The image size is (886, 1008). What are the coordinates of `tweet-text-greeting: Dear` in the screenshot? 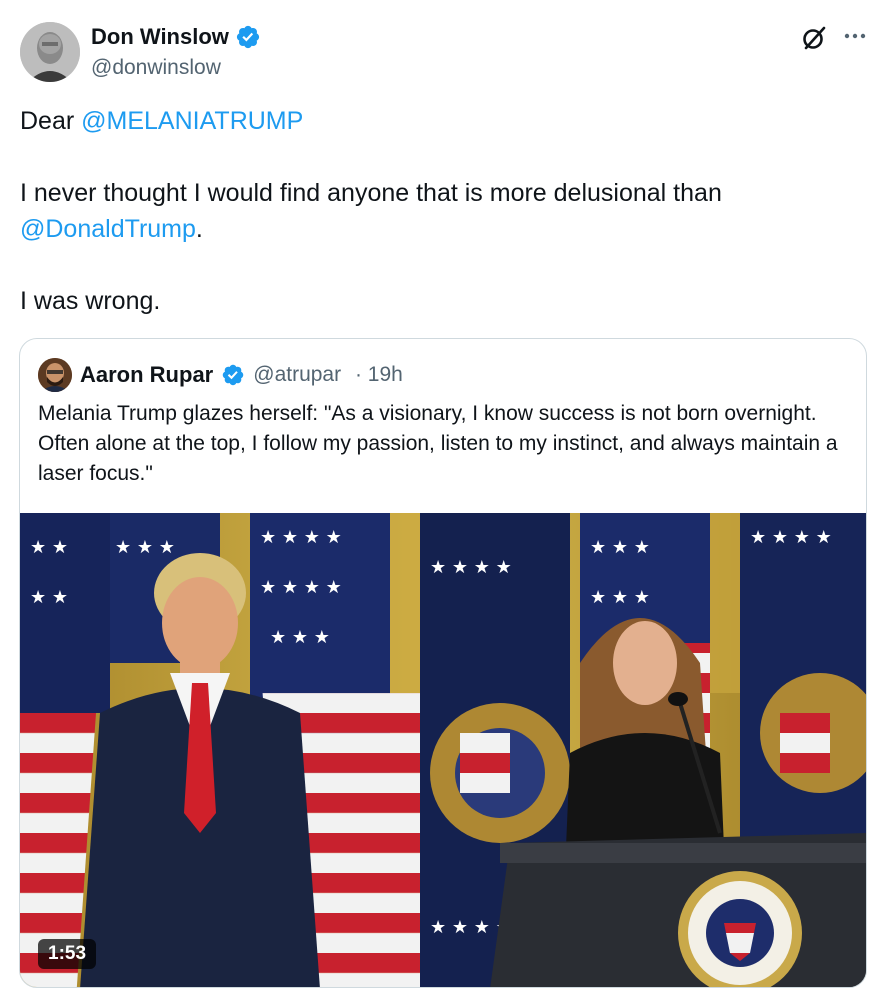 It's located at (51, 121).